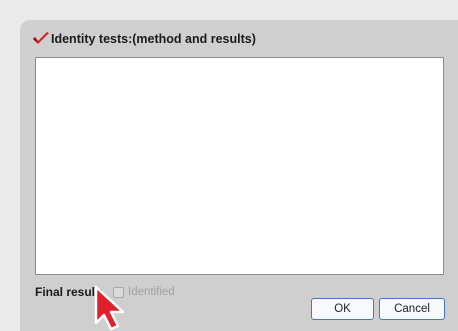 This screenshot has height=331, width=458. I want to click on red-checkmark-icon, so click(41, 39).